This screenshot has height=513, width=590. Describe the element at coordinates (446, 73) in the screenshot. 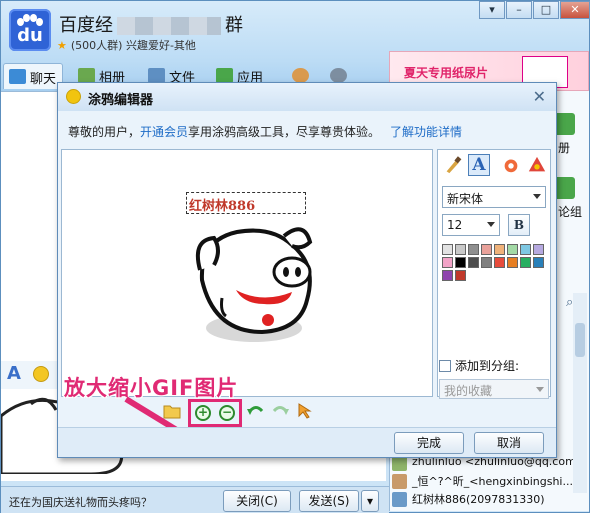

I see `ad-text: 夏天专用纸尿片` at that location.